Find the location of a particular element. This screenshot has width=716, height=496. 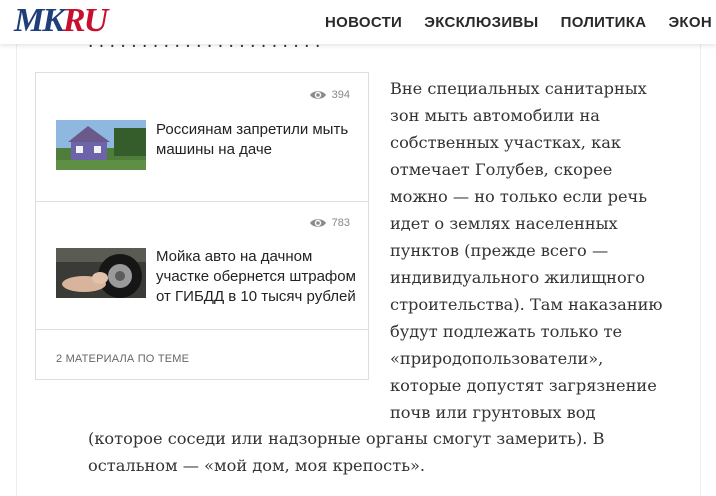

main-nav: НОВОСТИ ЭКСКЛЮЗИВЫ ПОЛИТИКА ЭКОН is located at coordinates (520, 21).